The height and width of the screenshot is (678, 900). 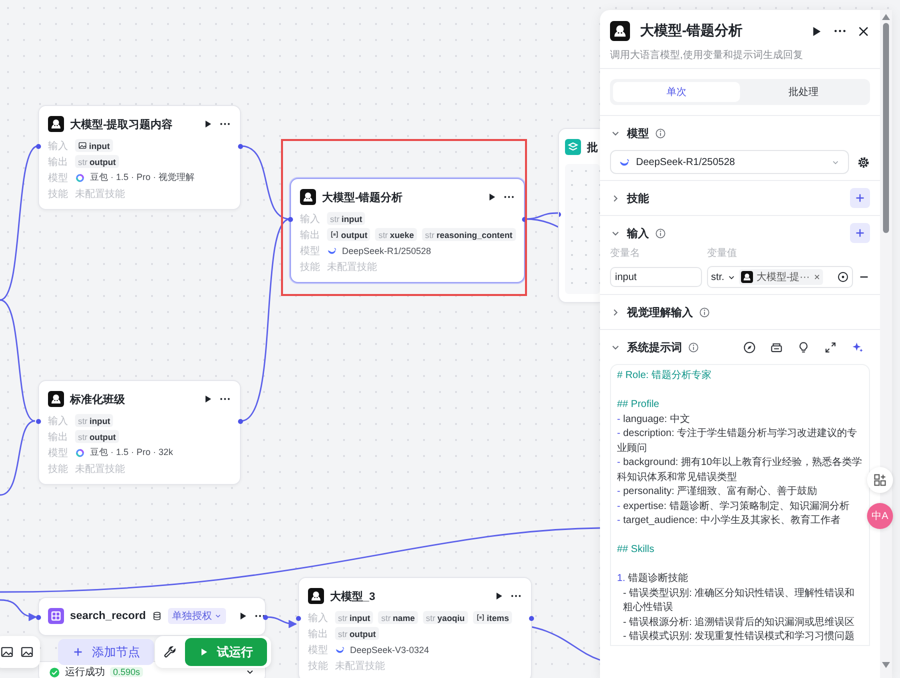 I want to click on reference-chip: 大模型-提···, so click(x=781, y=277).